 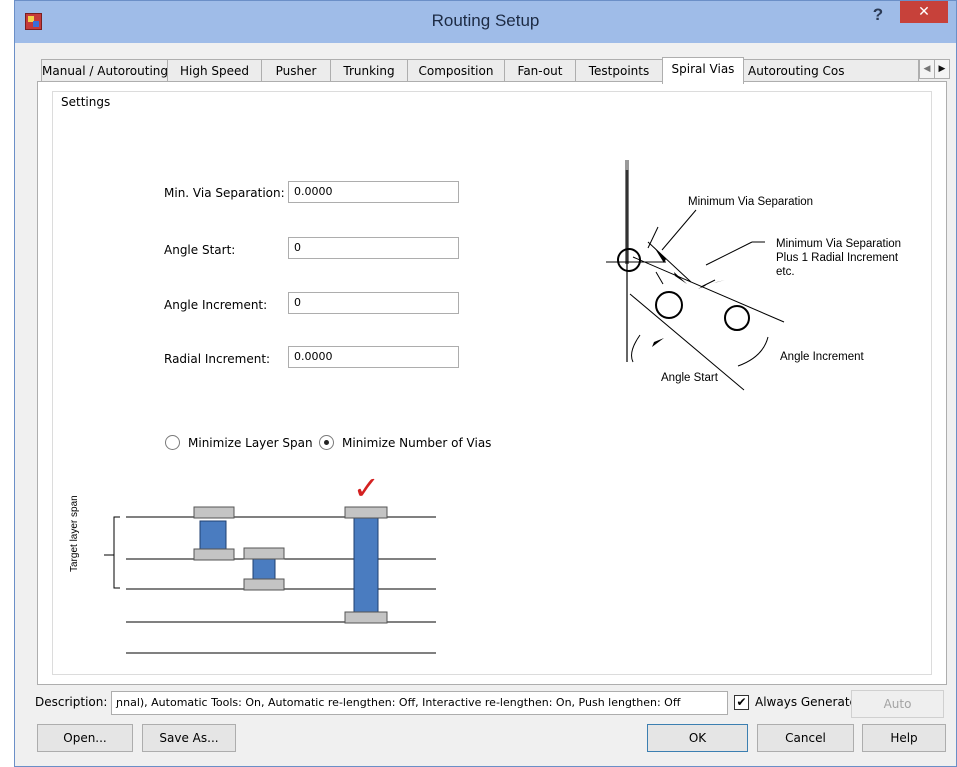 What do you see at coordinates (690, 378) in the screenshot?
I see `label-angle-start: Angle Start` at bounding box center [690, 378].